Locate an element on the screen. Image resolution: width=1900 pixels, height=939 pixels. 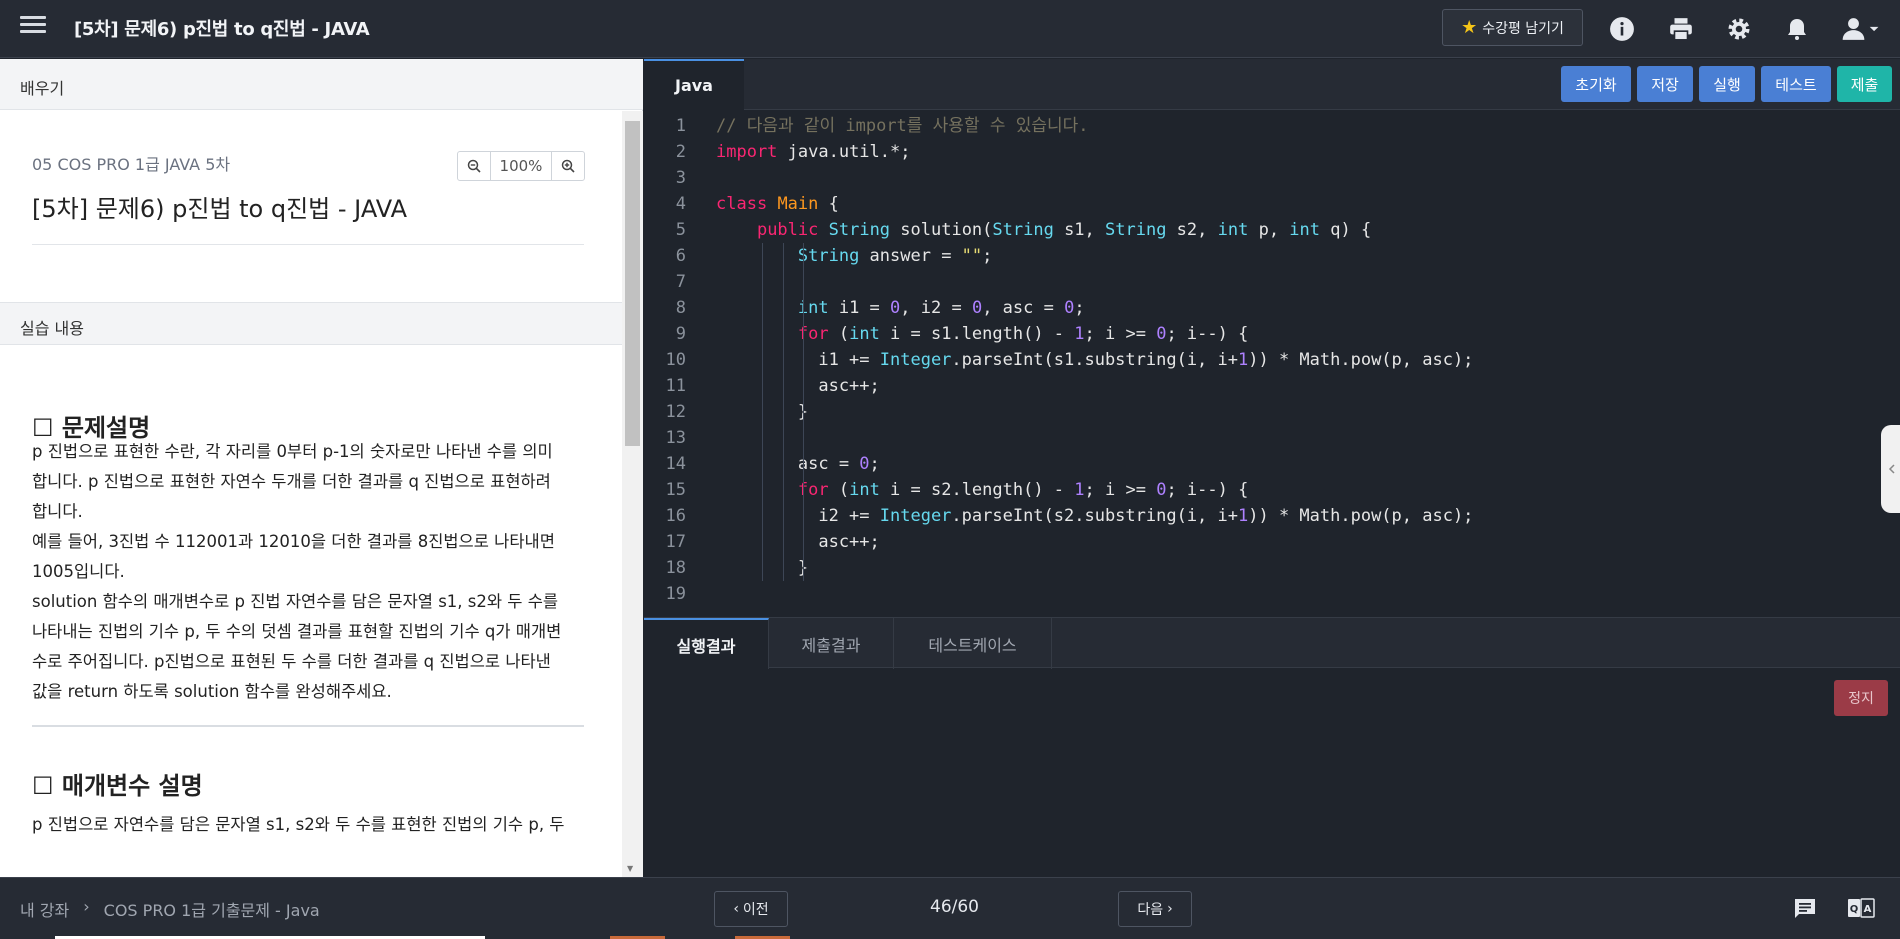
zoom-out-icon is located at coordinates (474, 166).